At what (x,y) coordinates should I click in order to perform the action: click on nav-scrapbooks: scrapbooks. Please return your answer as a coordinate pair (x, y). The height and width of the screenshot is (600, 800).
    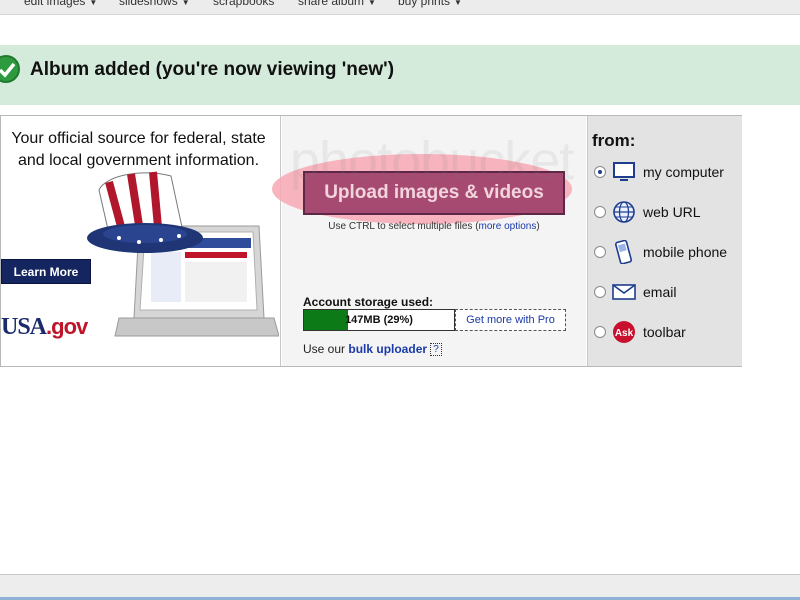
    Looking at the image, I should click on (243, 4).